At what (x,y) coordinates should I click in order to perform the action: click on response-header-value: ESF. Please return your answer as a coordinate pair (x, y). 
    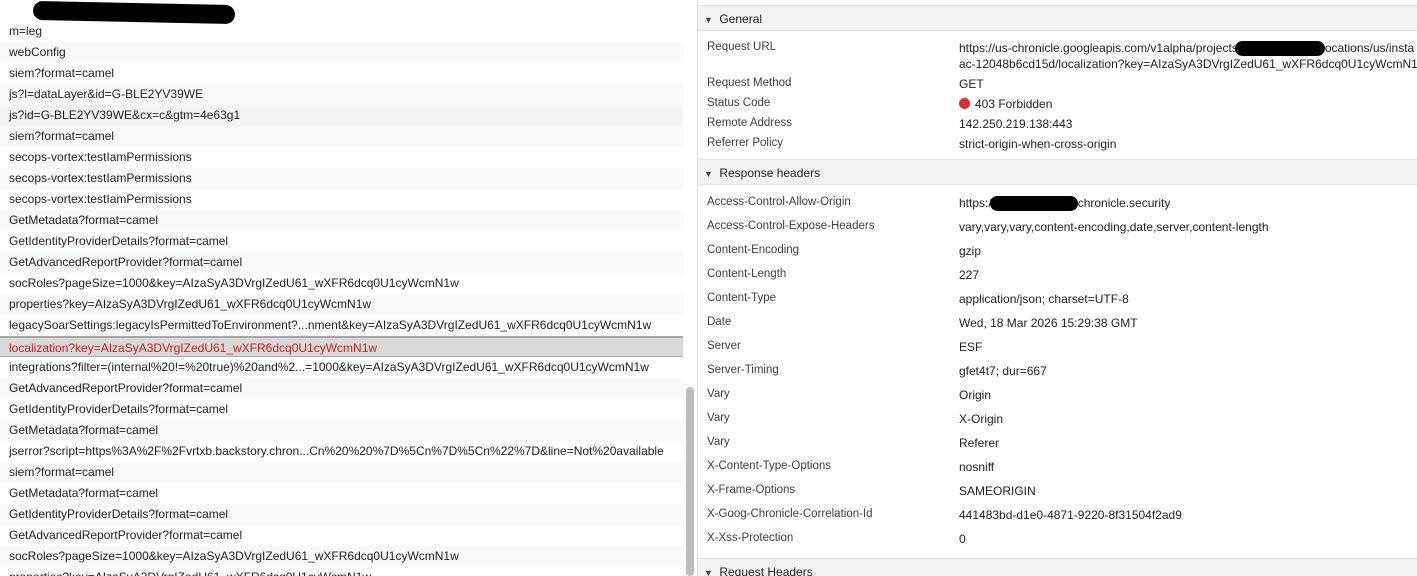
    Looking at the image, I should click on (971, 347).